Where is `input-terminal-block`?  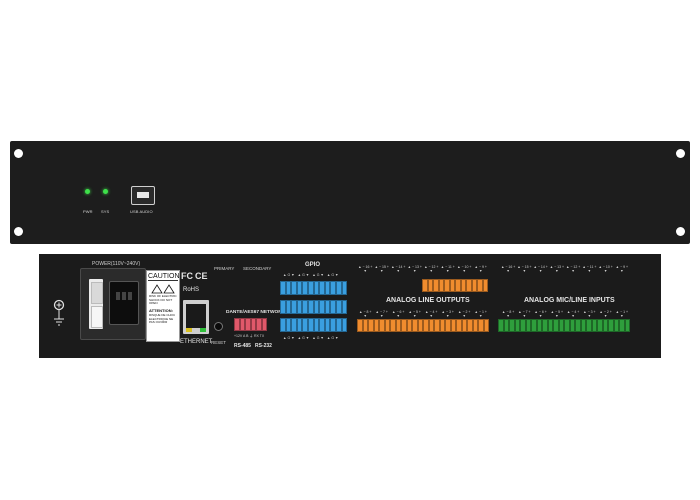 input-terminal-block is located at coordinates (564, 325).